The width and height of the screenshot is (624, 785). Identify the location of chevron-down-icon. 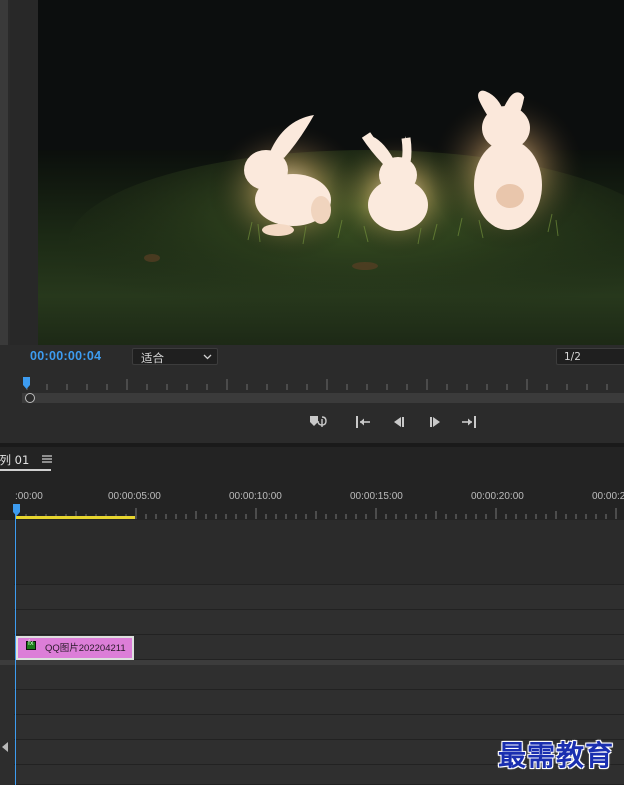
(207, 357).